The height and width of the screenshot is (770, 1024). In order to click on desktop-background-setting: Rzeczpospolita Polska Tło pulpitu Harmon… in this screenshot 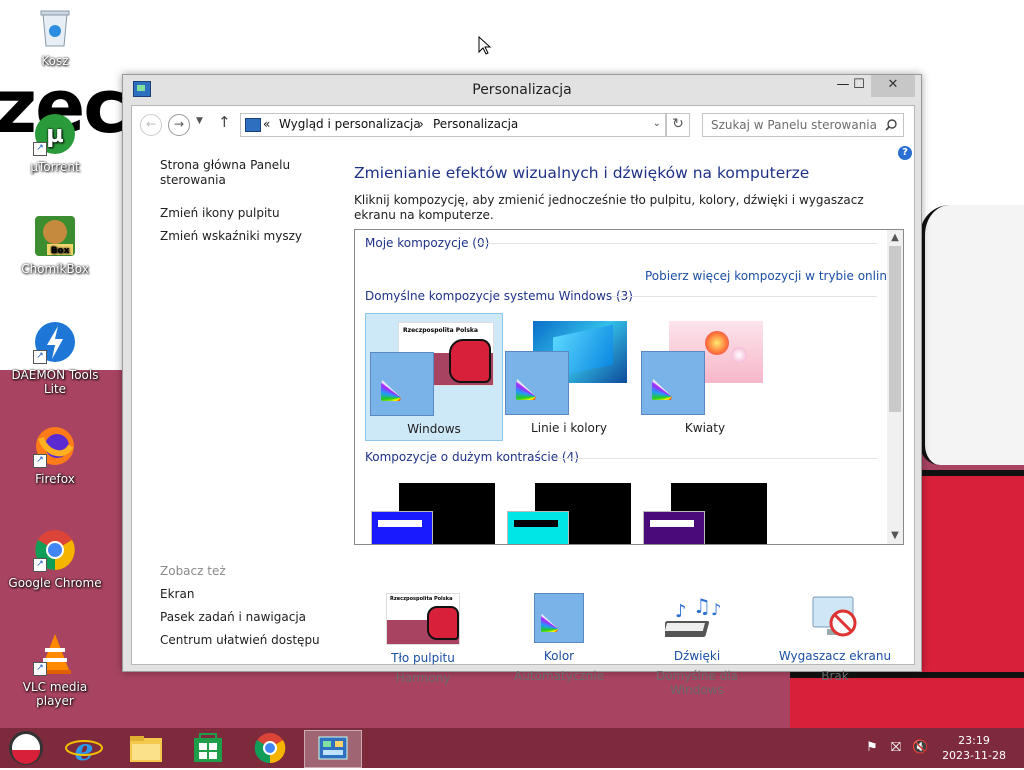, I will do `click(423, 639)`.